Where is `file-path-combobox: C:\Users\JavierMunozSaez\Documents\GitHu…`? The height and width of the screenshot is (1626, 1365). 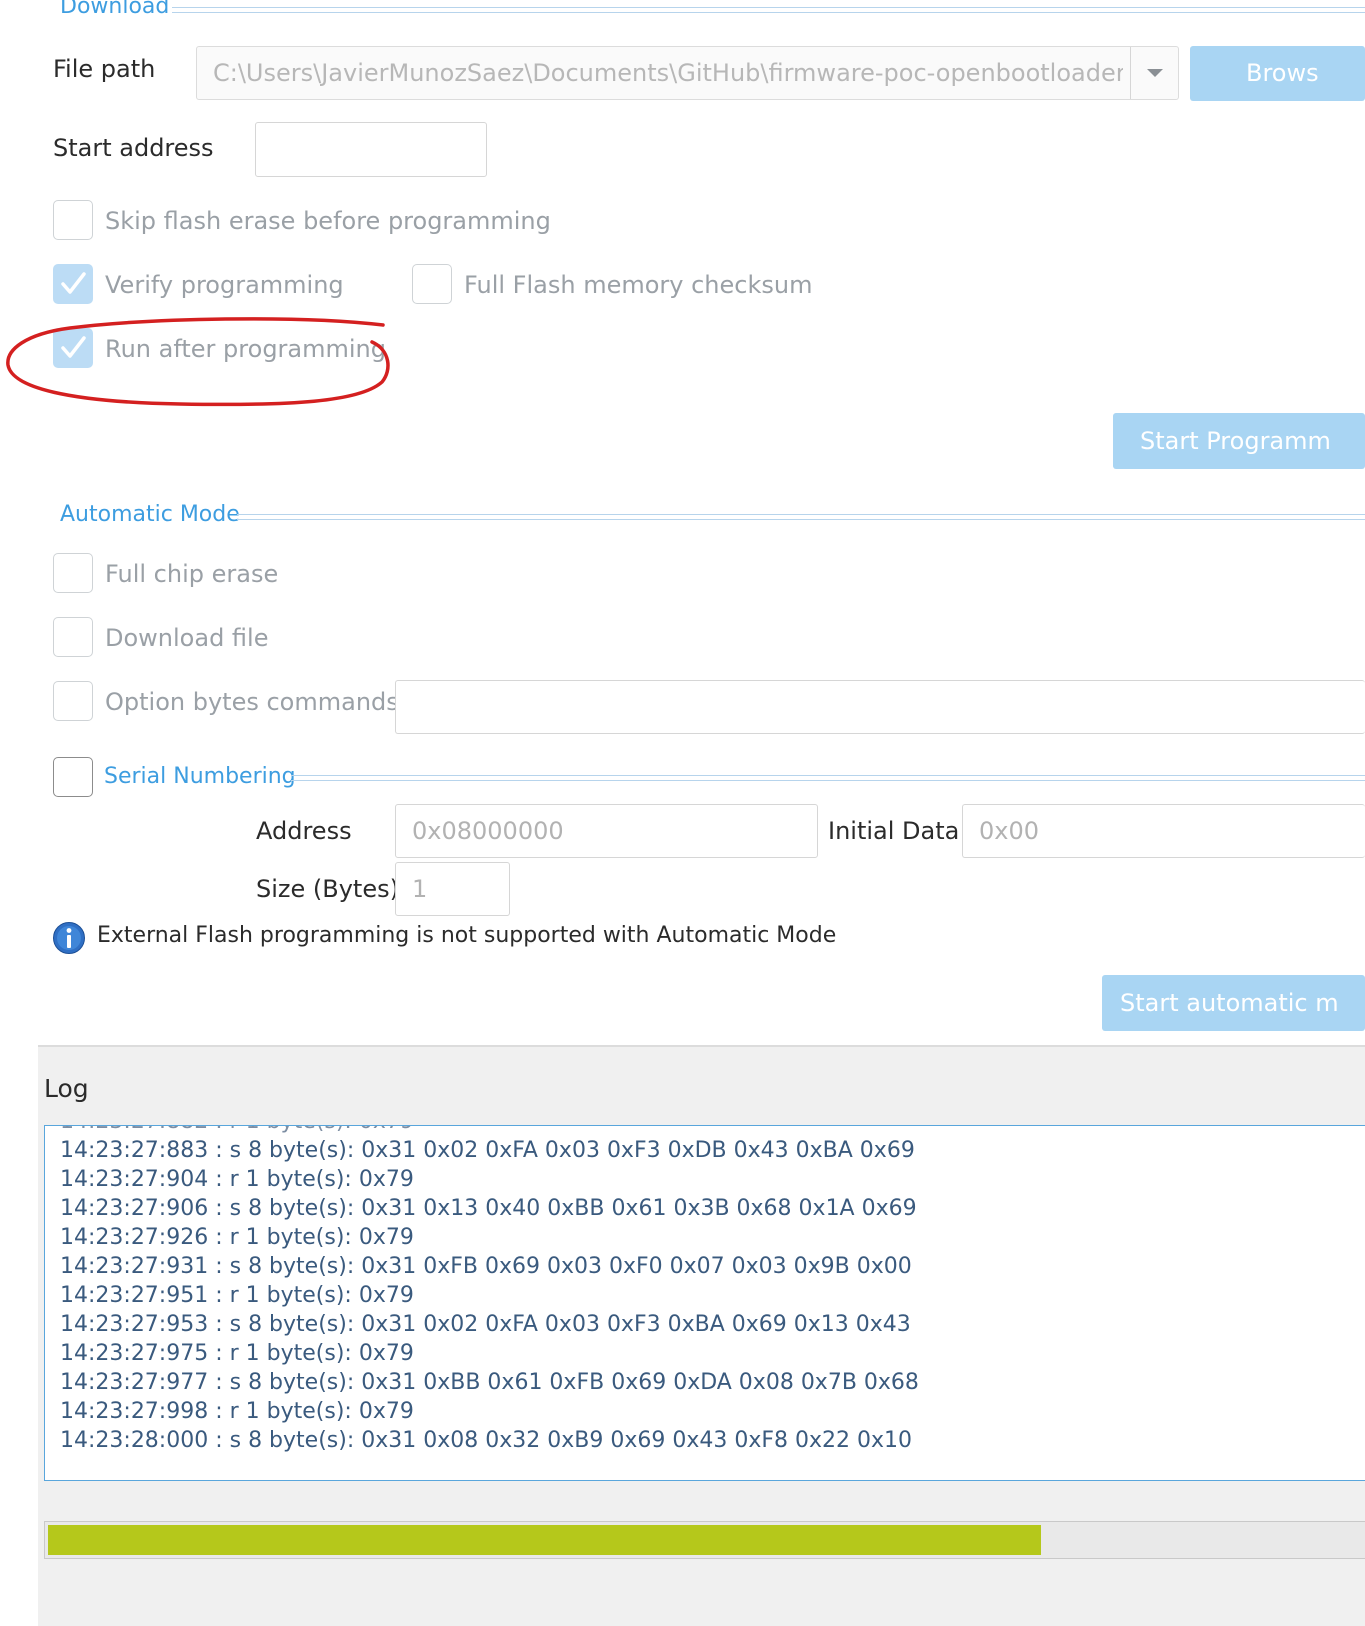
file-path-combobox: C:\Users\JavierMunozSaez\Documents\GitHu… is located at coordinates (687, 73).